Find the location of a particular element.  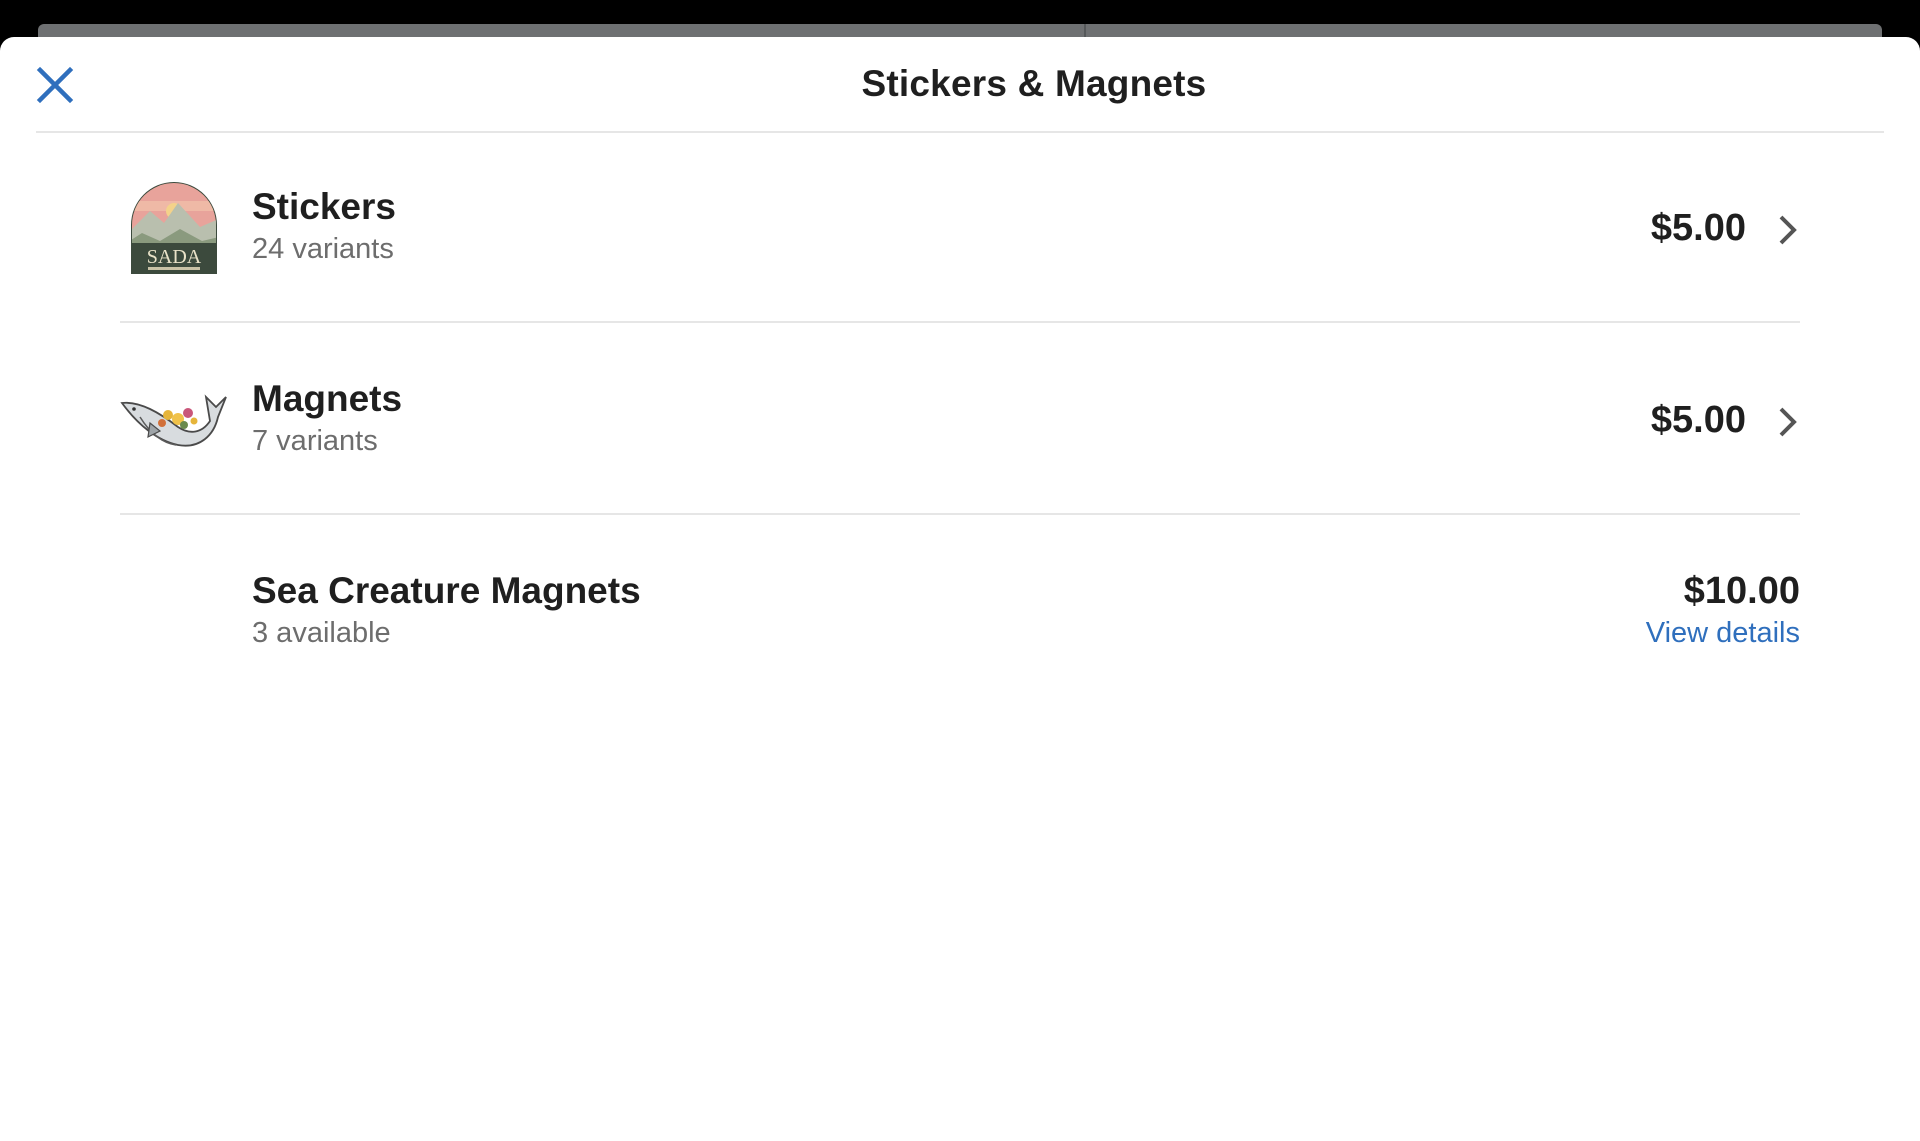

svg-text: SADA is located at coordinates (174, 257).